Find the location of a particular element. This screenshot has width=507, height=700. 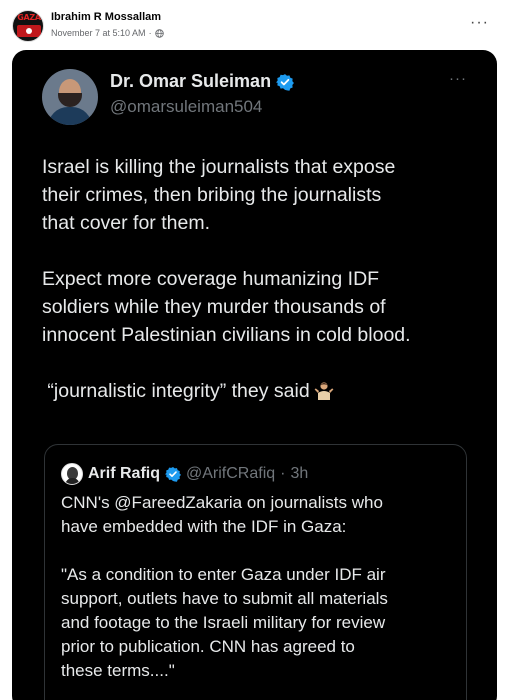

author-name: Ibrahim R Mossallam is located at coordinates (106, 17).